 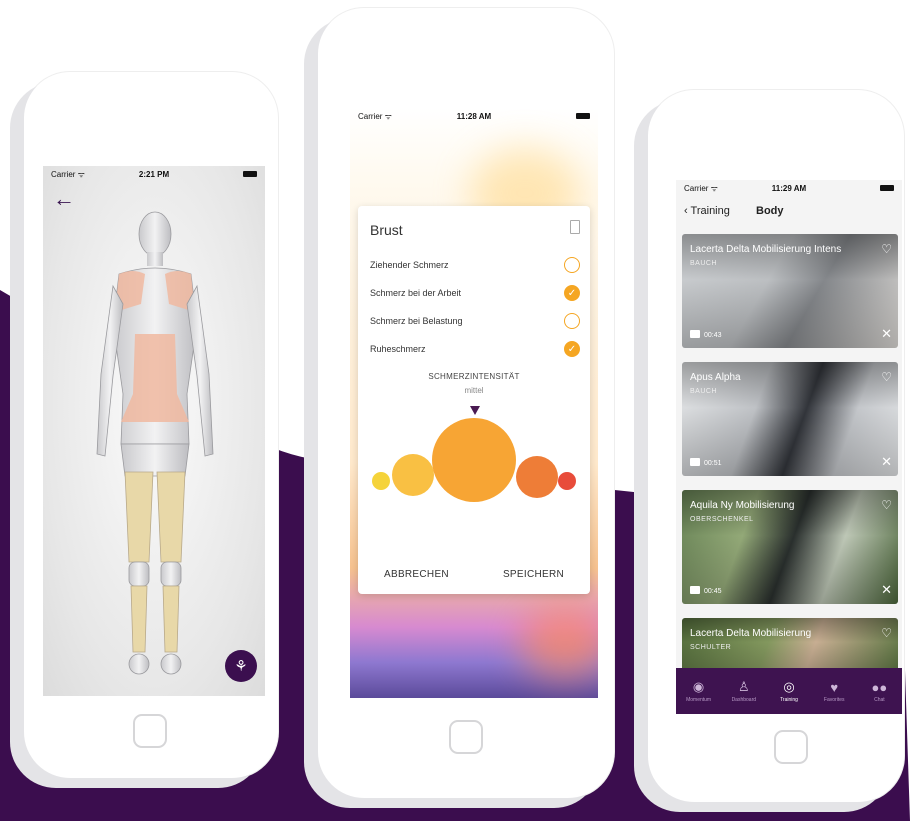 I want to click on trash-icon, so click(x=575, y=227).